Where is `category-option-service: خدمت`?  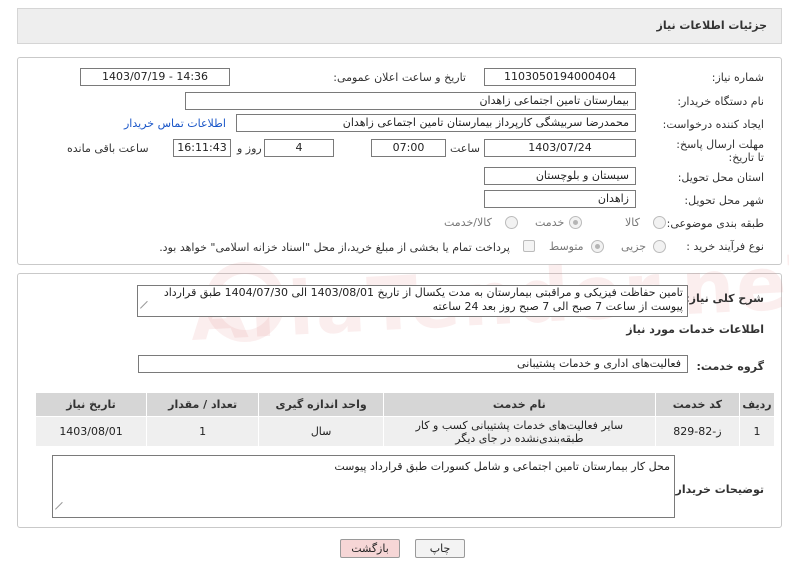 category-option-service: خدمت is located at coordinates (550, 222).